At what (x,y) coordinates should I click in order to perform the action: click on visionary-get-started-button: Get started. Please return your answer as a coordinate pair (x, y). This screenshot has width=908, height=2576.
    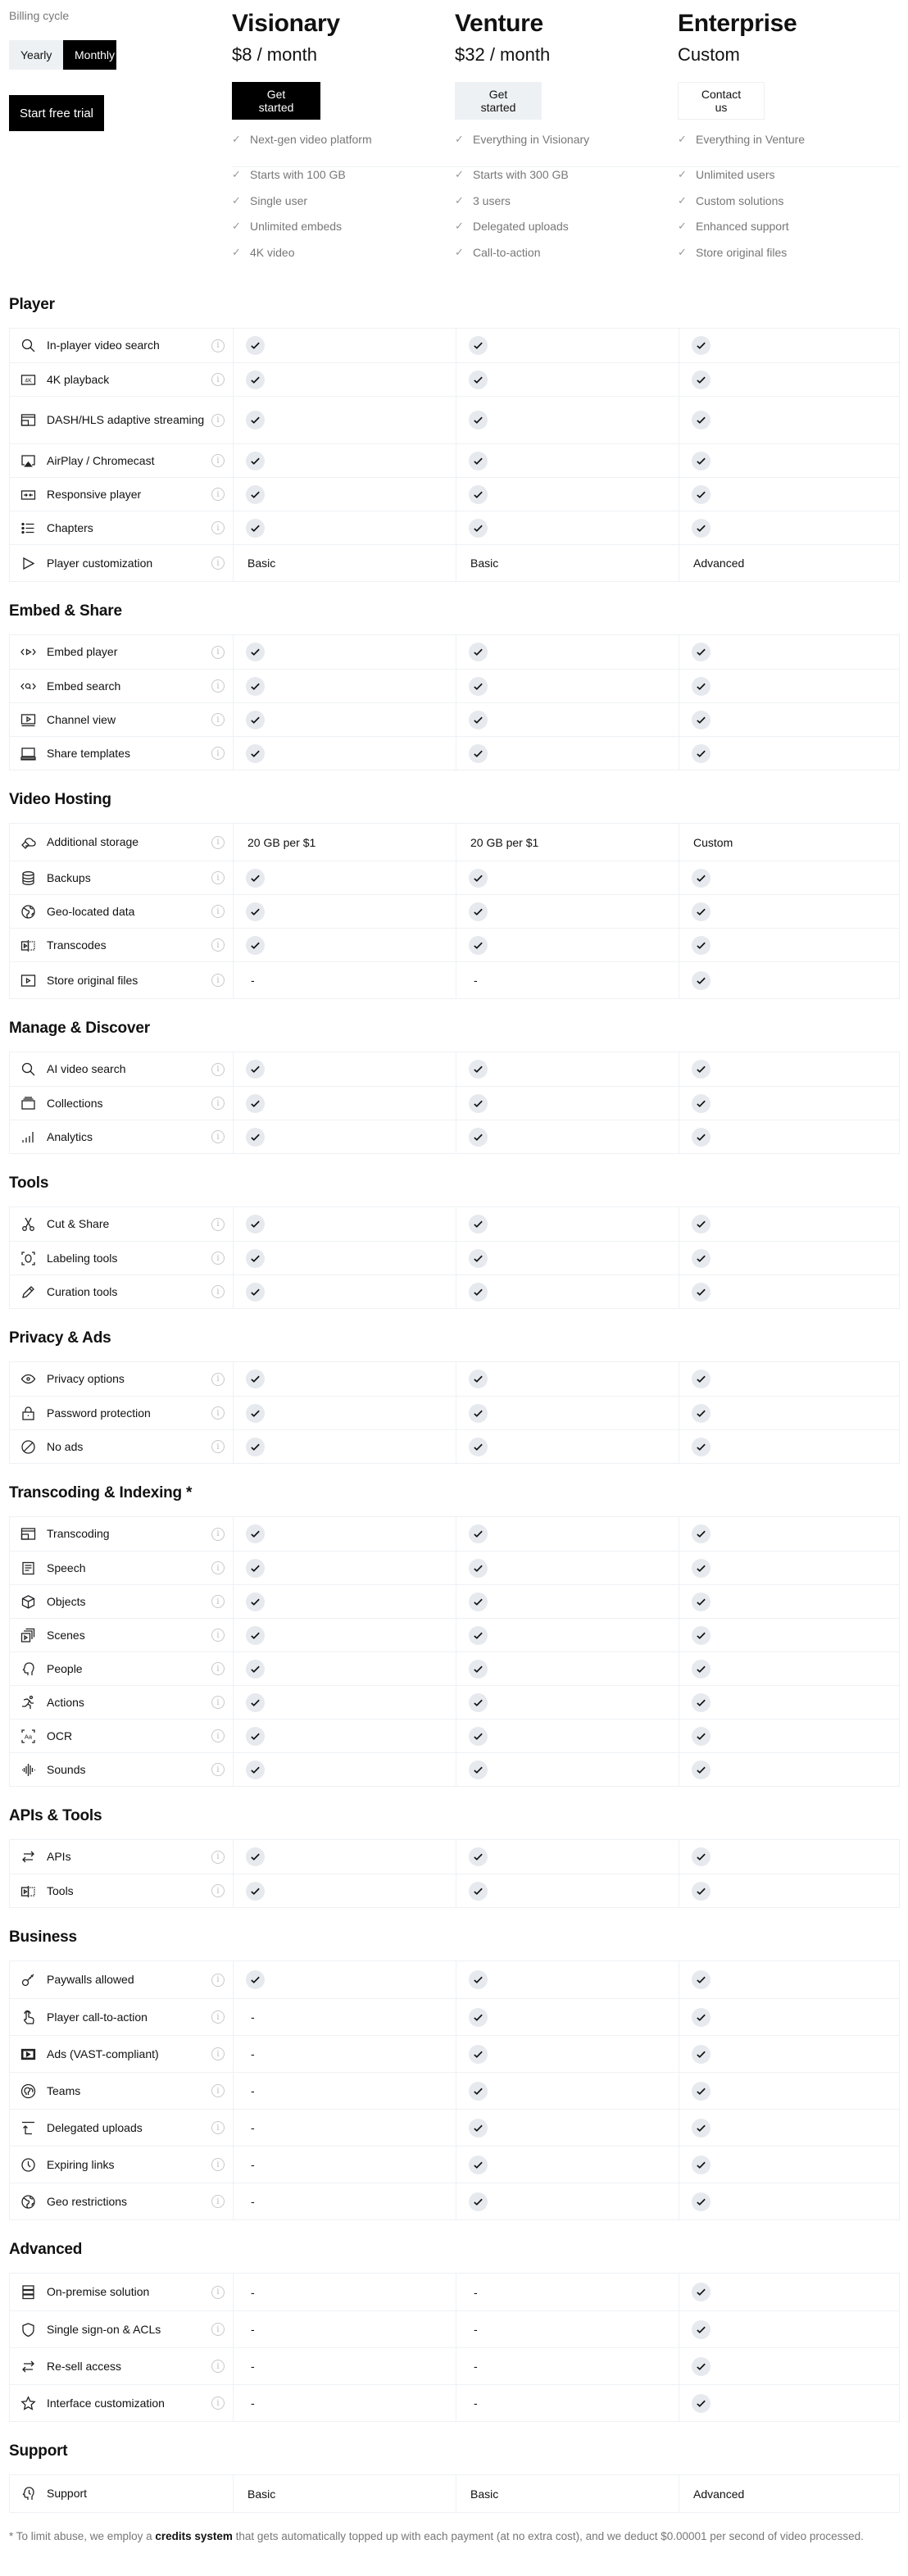
    Looking at the image, I should click on (276, 101).